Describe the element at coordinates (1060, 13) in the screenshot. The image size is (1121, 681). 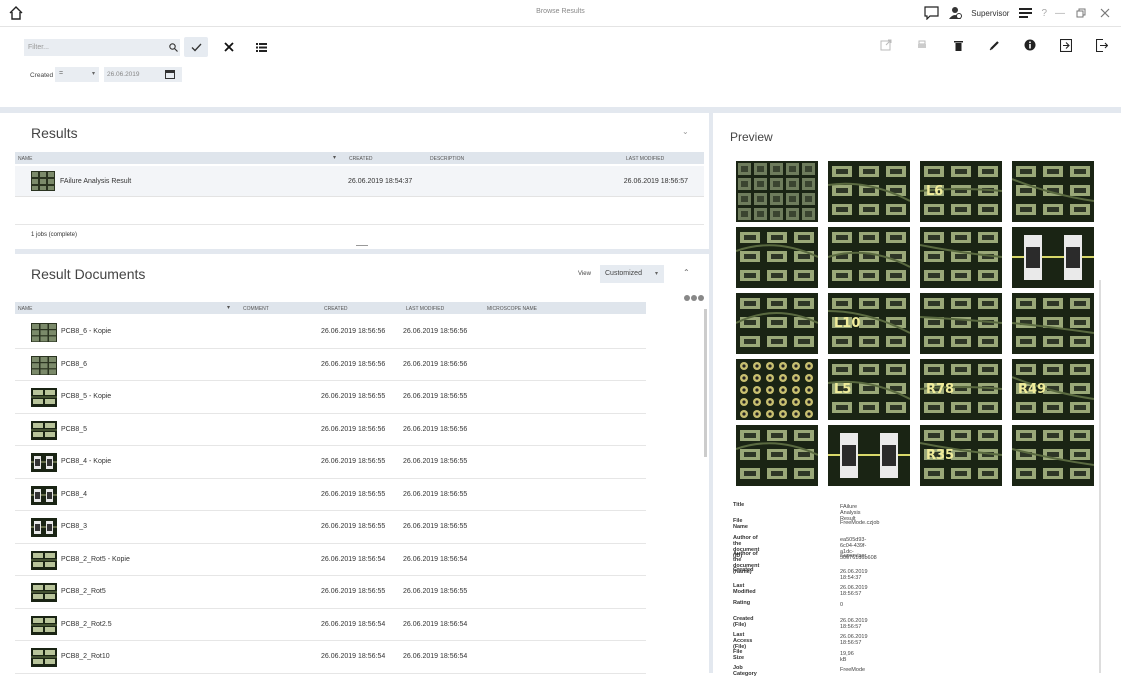
I see `minimize-icon: —` at that location.